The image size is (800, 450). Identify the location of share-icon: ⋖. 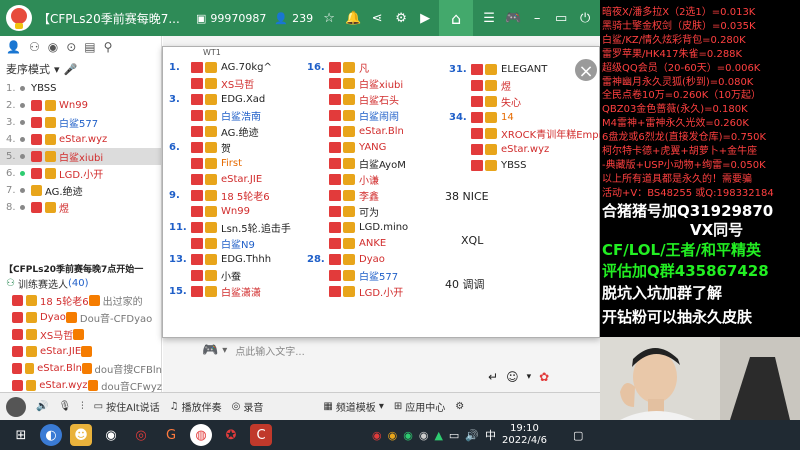
(377, 18).